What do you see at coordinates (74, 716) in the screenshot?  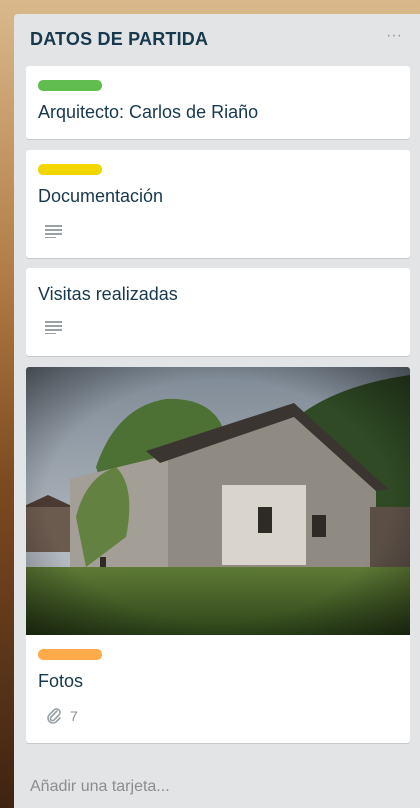 I see `attachment-count: 7` at bounding box center [74, 716].